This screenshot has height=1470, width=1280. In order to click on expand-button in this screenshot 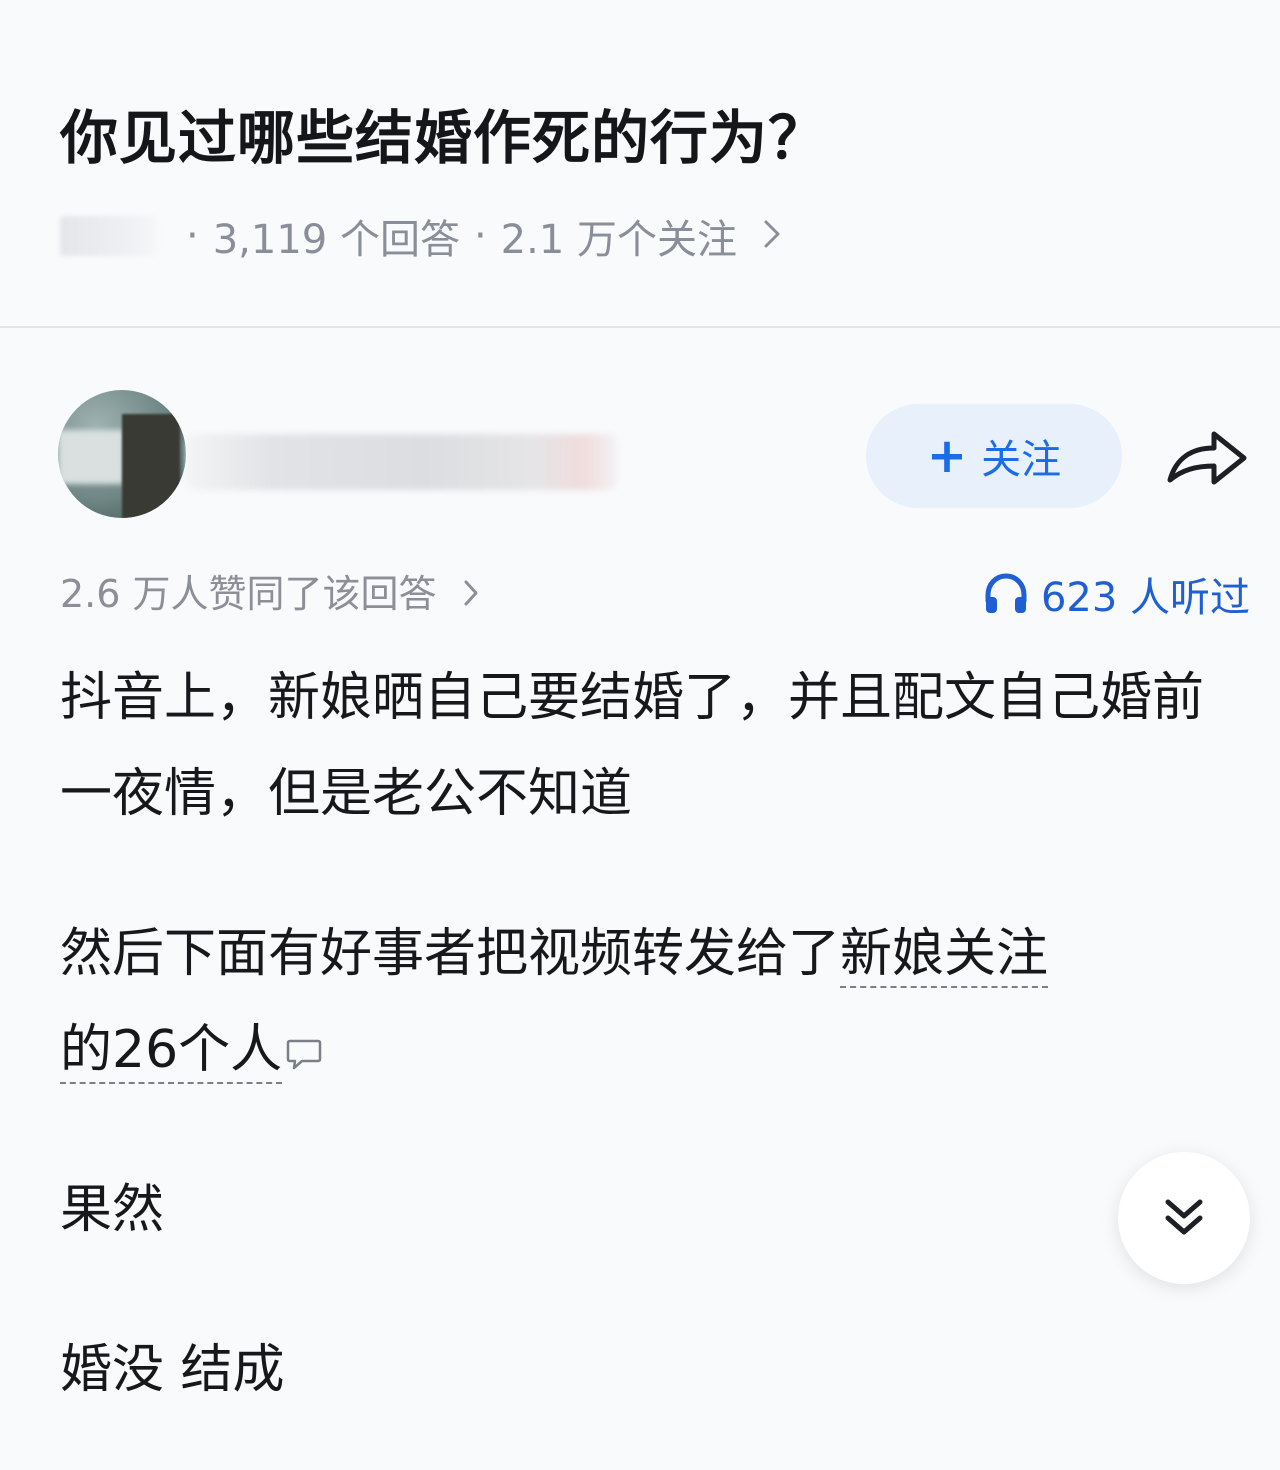, I will do `click(1184, 1218)`.